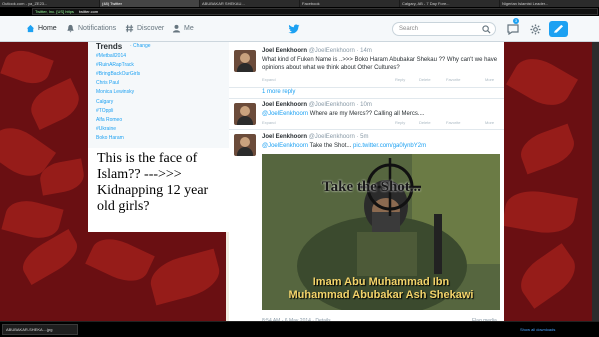  What do you see at coordinates (50, 11) in the screenshot?
I see `address-security-label: Twitter, Inc. [US]` at bounding box center [50, 11].